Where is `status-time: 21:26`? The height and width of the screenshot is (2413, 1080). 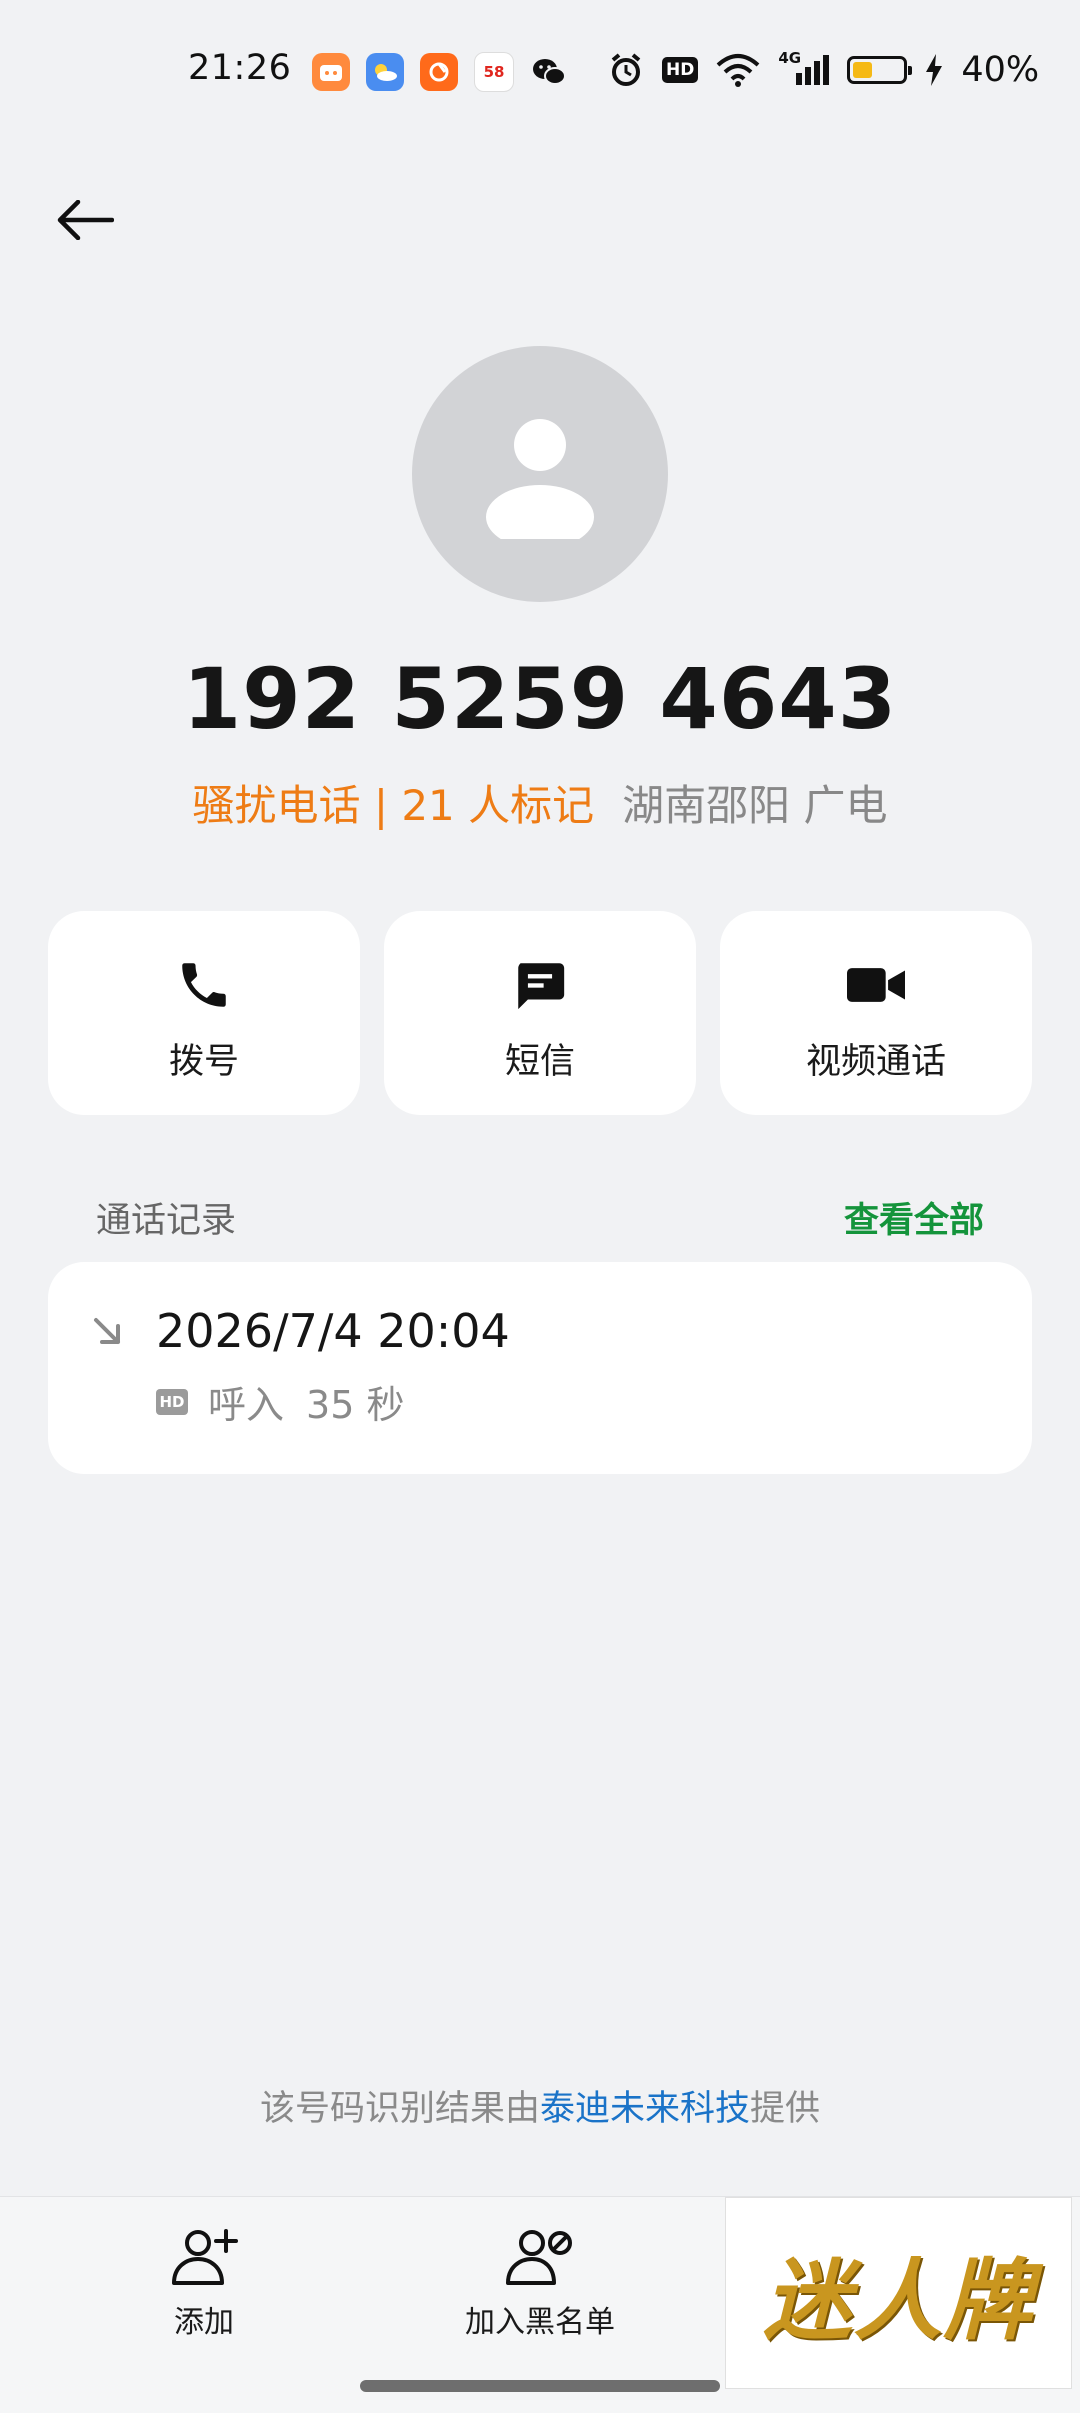
status-time: 21:26 is located at coordinates (240, 68).